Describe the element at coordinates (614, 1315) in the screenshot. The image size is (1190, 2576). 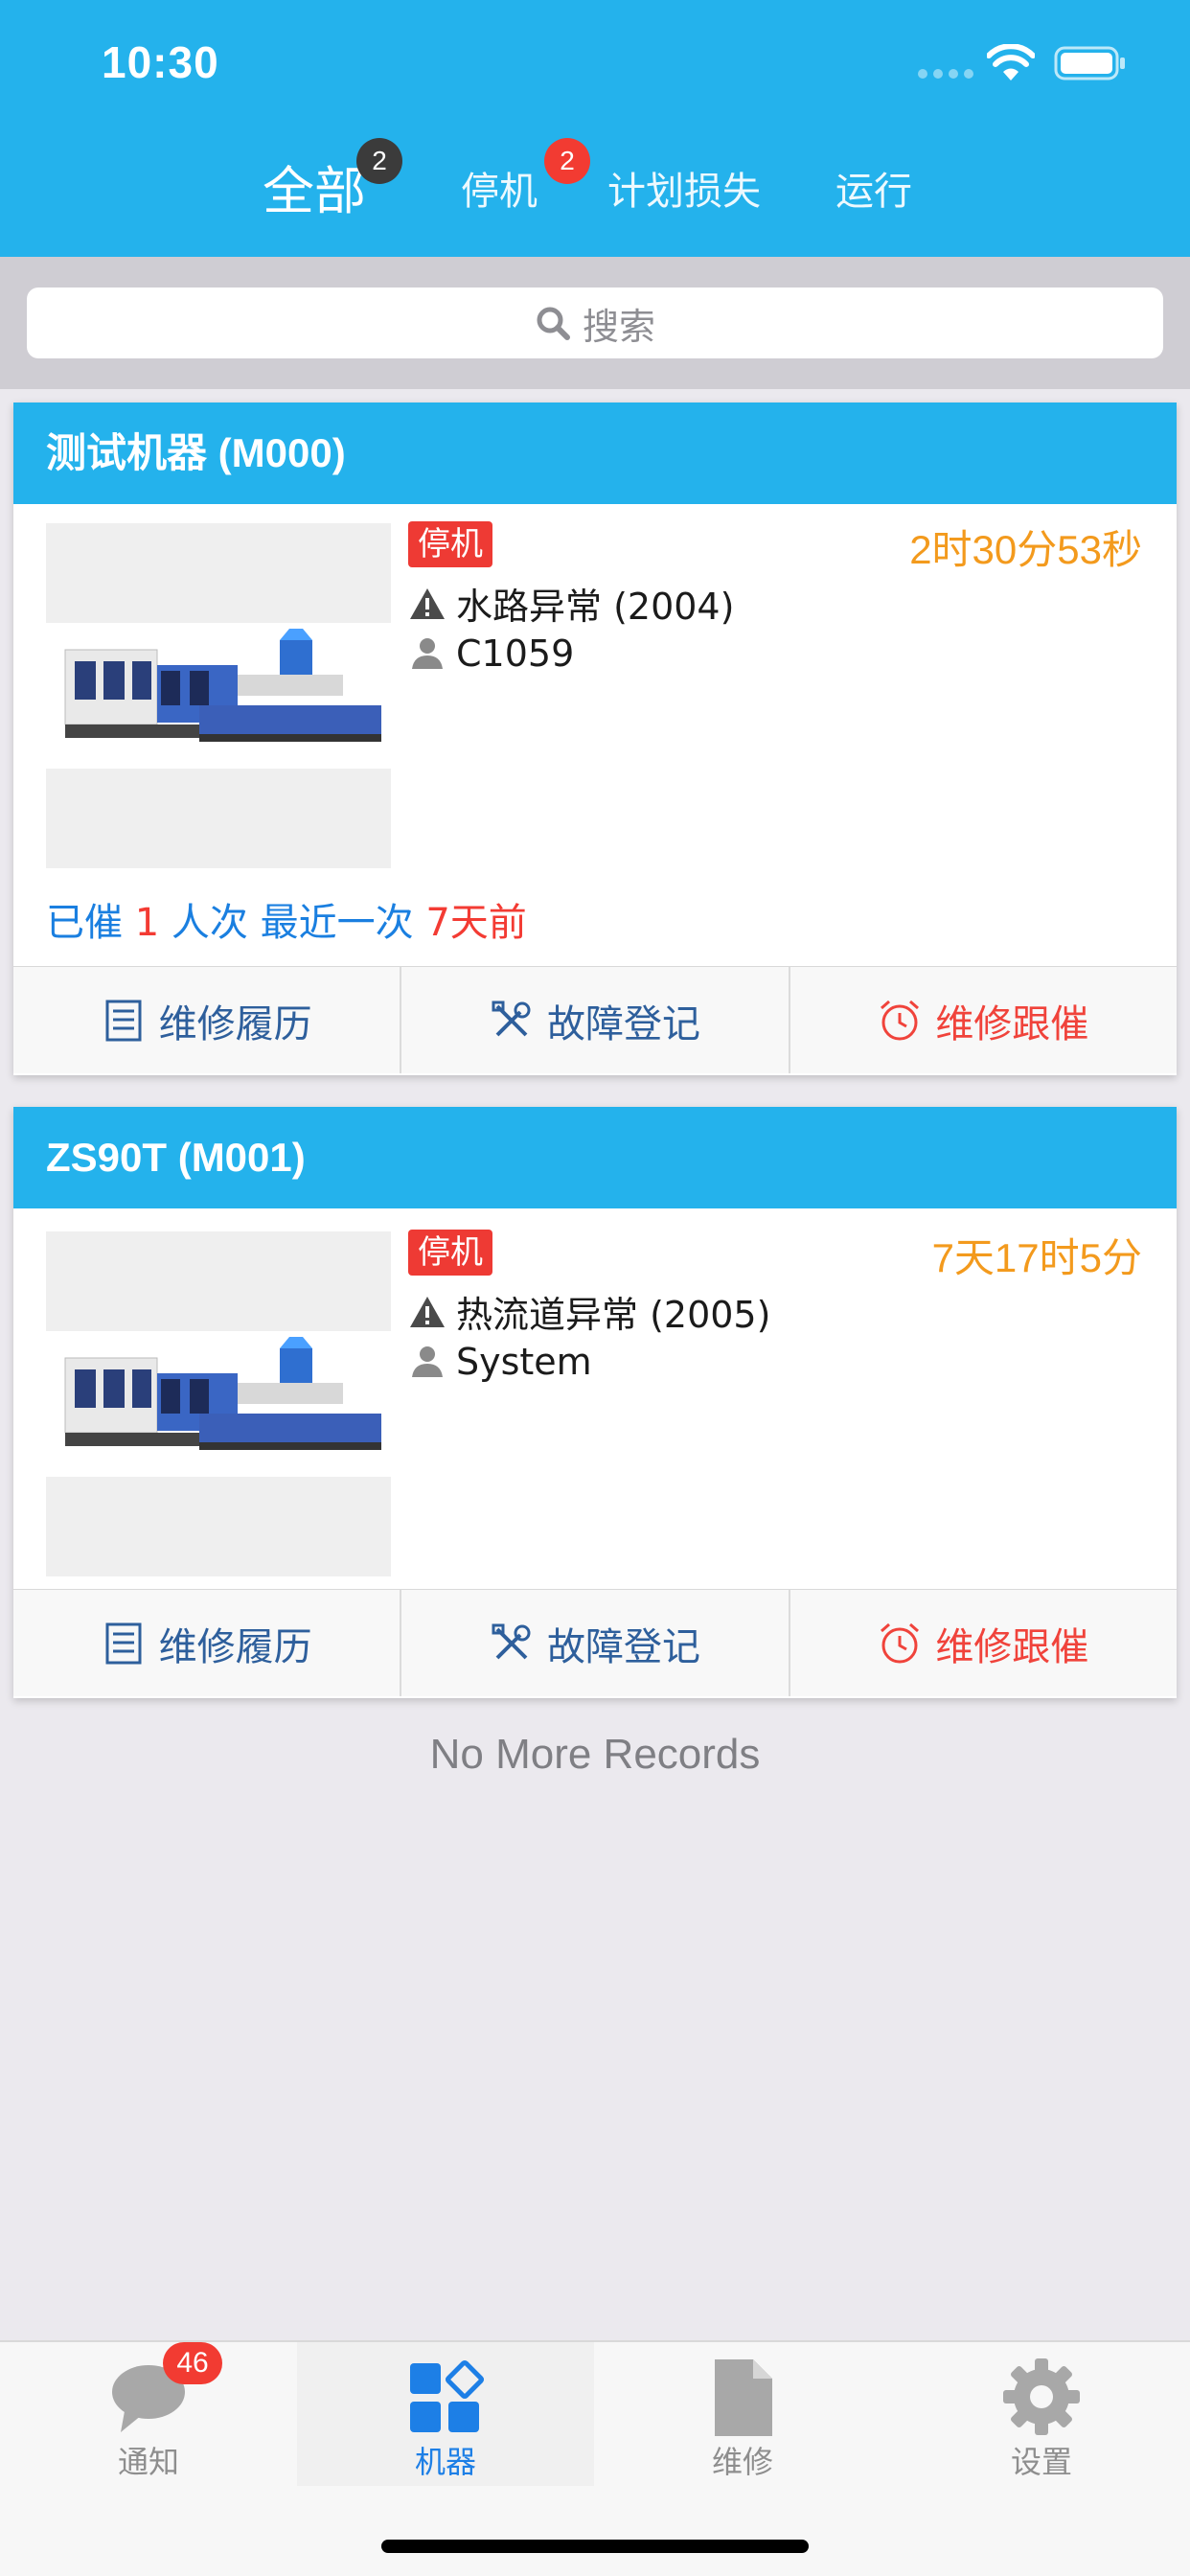
I see `fault-text: 热流道异常 (2005)` at that location.